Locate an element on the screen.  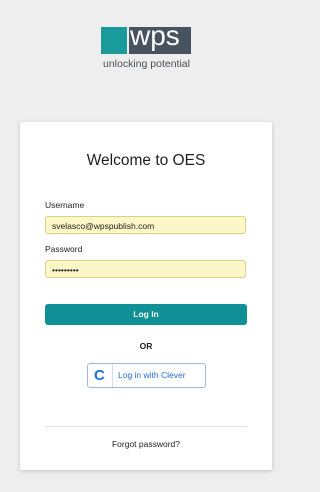
login-button: Log In is located at coordinates (146, 314).